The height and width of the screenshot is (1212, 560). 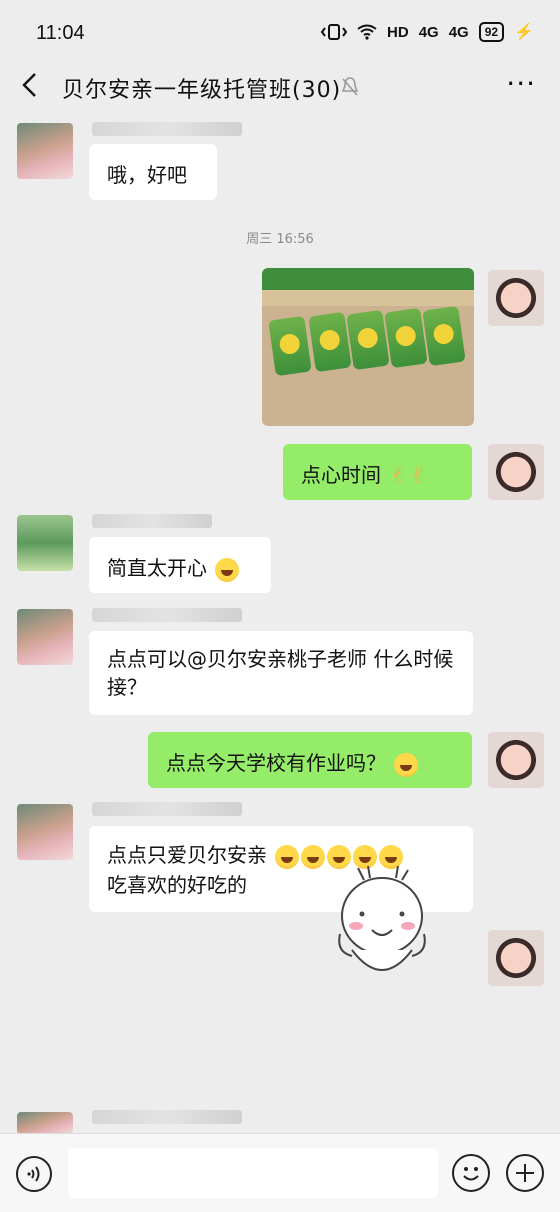 What do you see at coordinates (350, 86) in the screenshot?
I see `mute-notification-icon` at bounding box center [350, 86].